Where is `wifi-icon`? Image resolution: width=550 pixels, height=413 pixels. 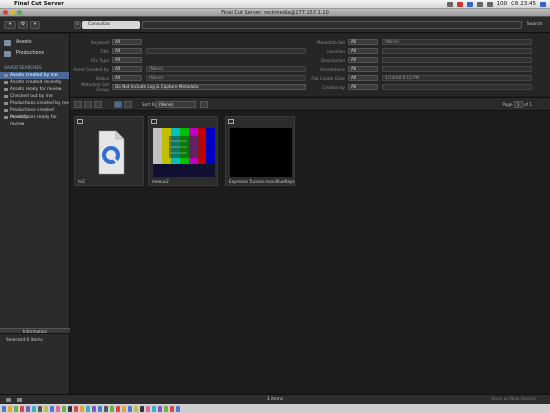 wifi-icon is located at coordinates (479, 4).